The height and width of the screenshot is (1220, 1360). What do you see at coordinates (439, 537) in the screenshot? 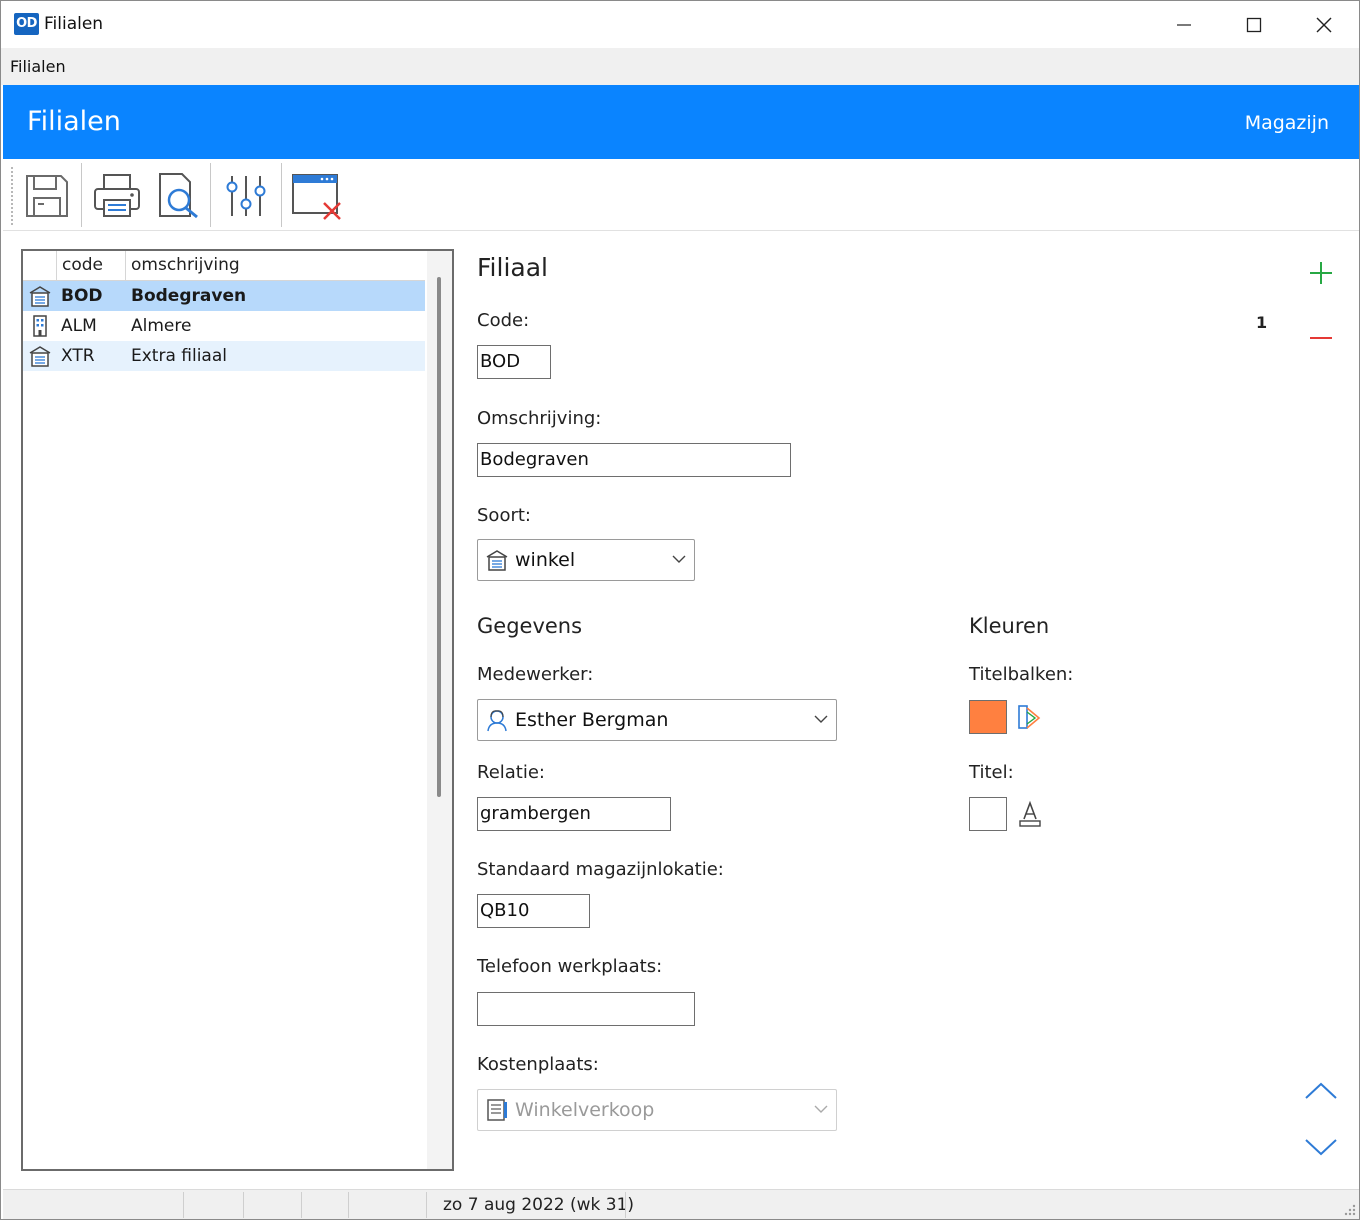
I see `scrollbar-thumb` at bounding box center [439, 537].